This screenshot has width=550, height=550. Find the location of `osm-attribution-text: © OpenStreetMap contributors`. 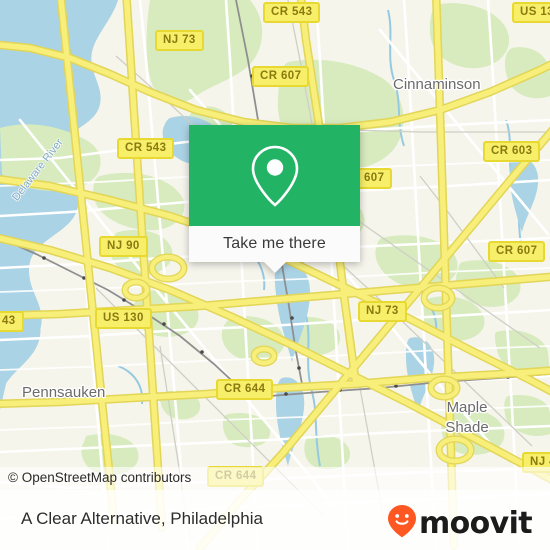

osm-attribution-text: © OpenStreetMap contributors is located at coordinates (99, 477).